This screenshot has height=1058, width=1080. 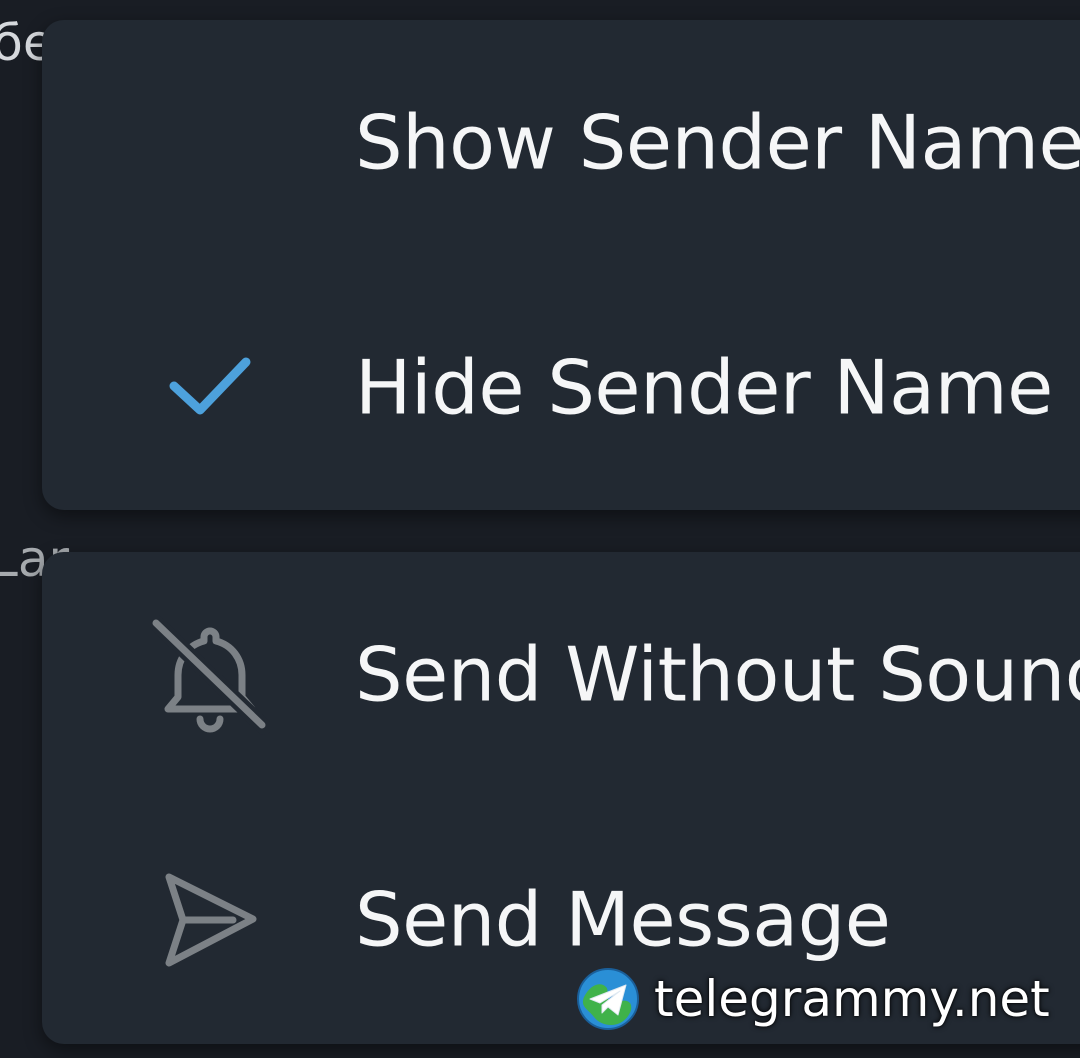 I want to click on watermark: telegrammy.net, so click(x=813, y=999).